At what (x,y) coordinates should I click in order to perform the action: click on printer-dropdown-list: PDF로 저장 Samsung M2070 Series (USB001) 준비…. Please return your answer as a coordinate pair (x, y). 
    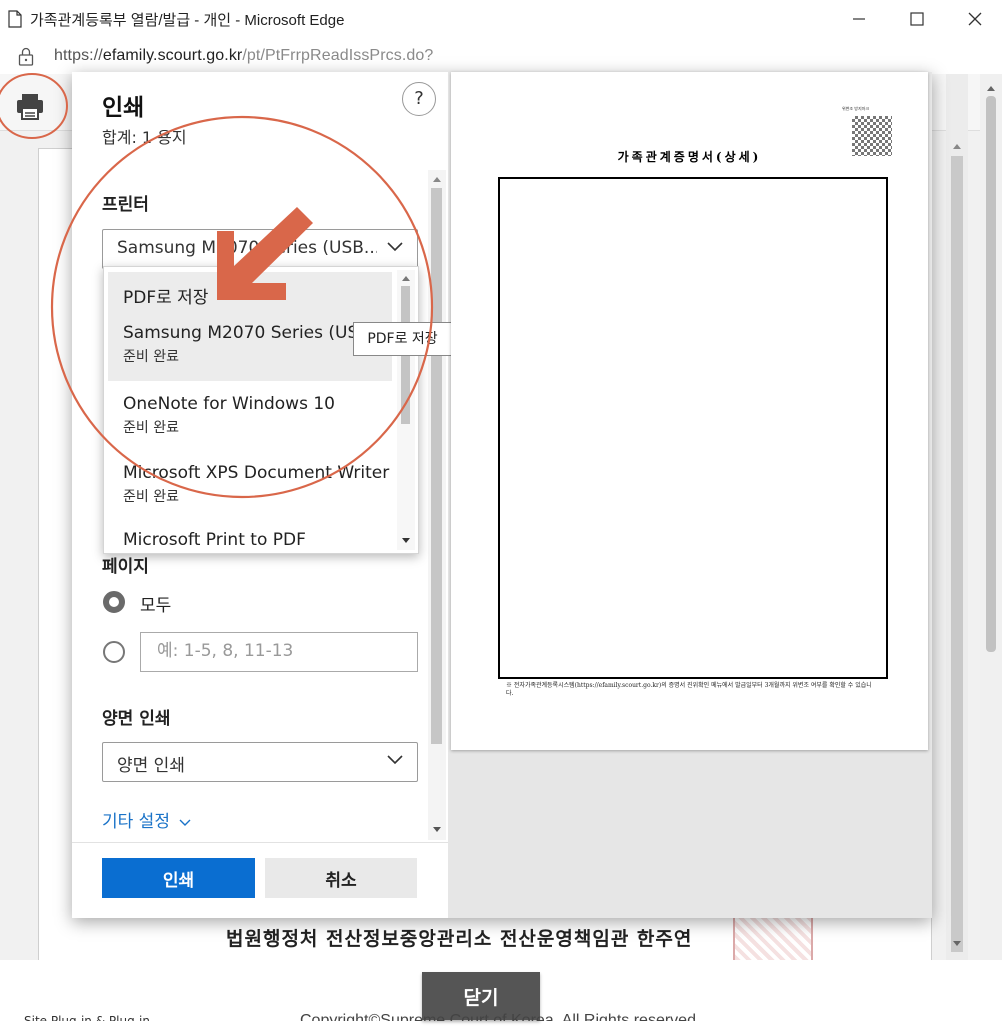
    Looking at the image, I should click on (261, 410).